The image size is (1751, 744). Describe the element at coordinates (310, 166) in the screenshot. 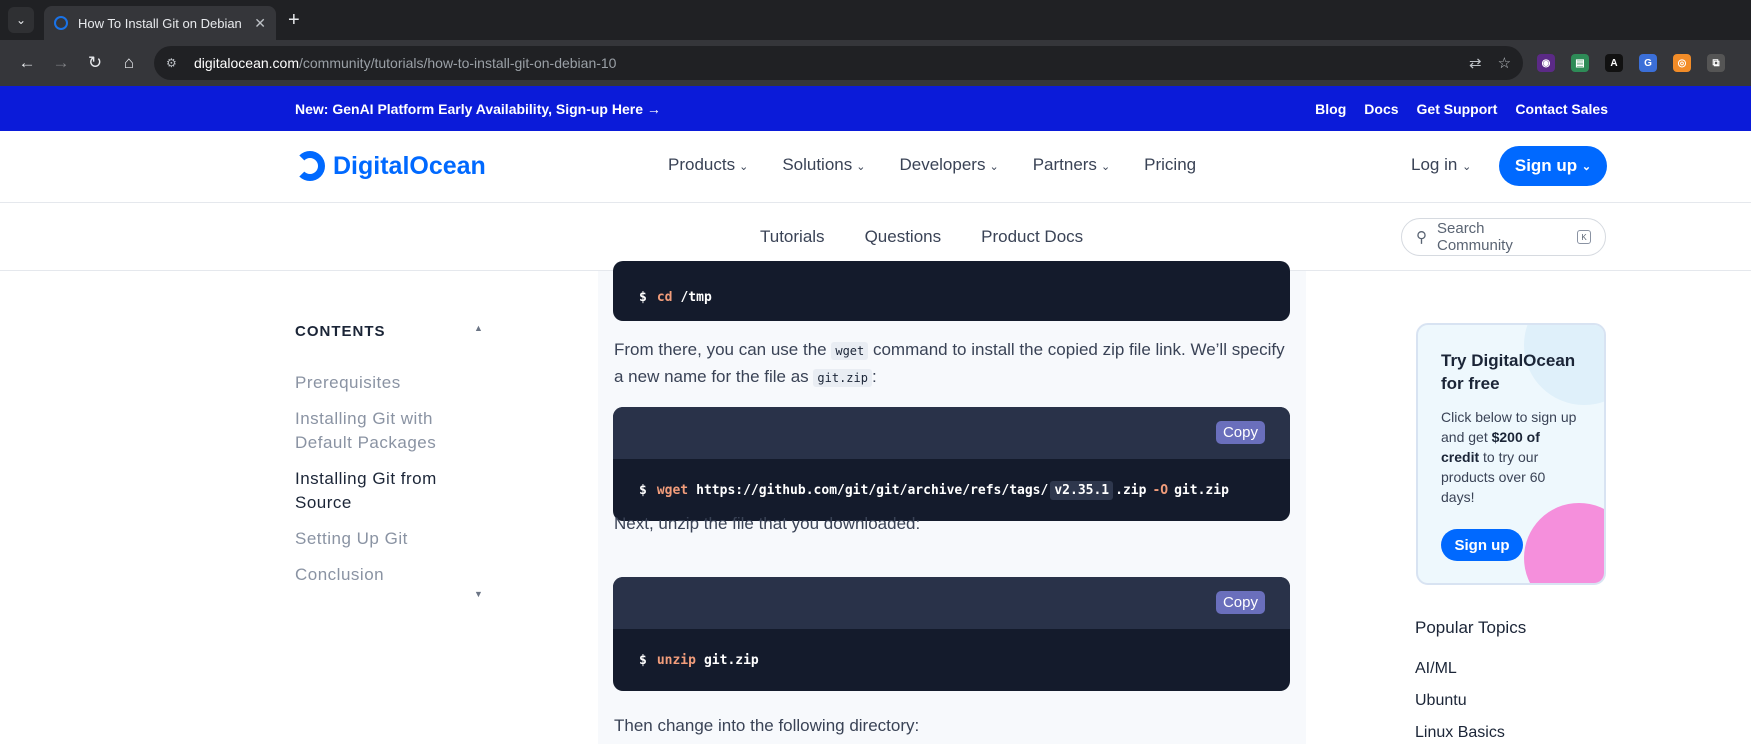

I see `digitalocean-logo-icon` at that location.